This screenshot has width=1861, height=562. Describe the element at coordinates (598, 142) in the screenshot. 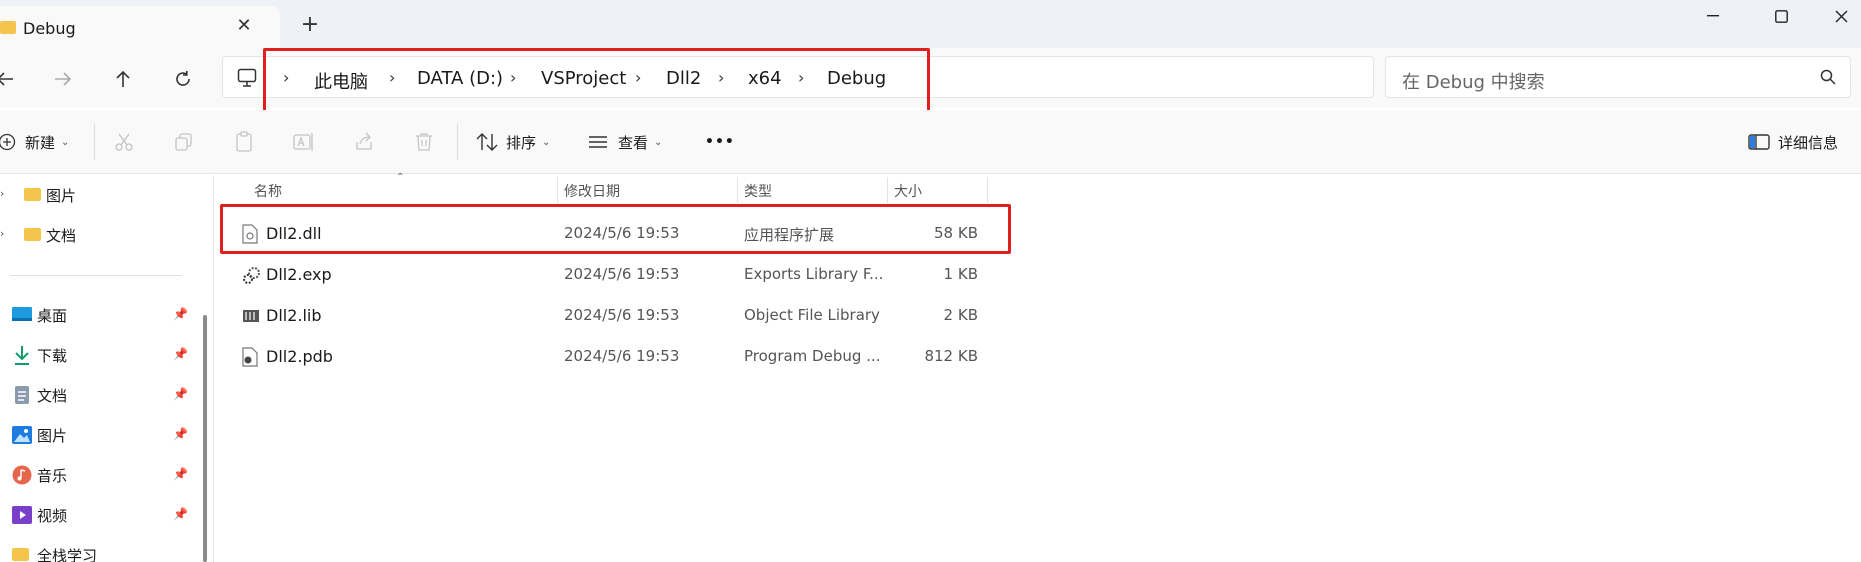

I see `view-list-icon` at that location.